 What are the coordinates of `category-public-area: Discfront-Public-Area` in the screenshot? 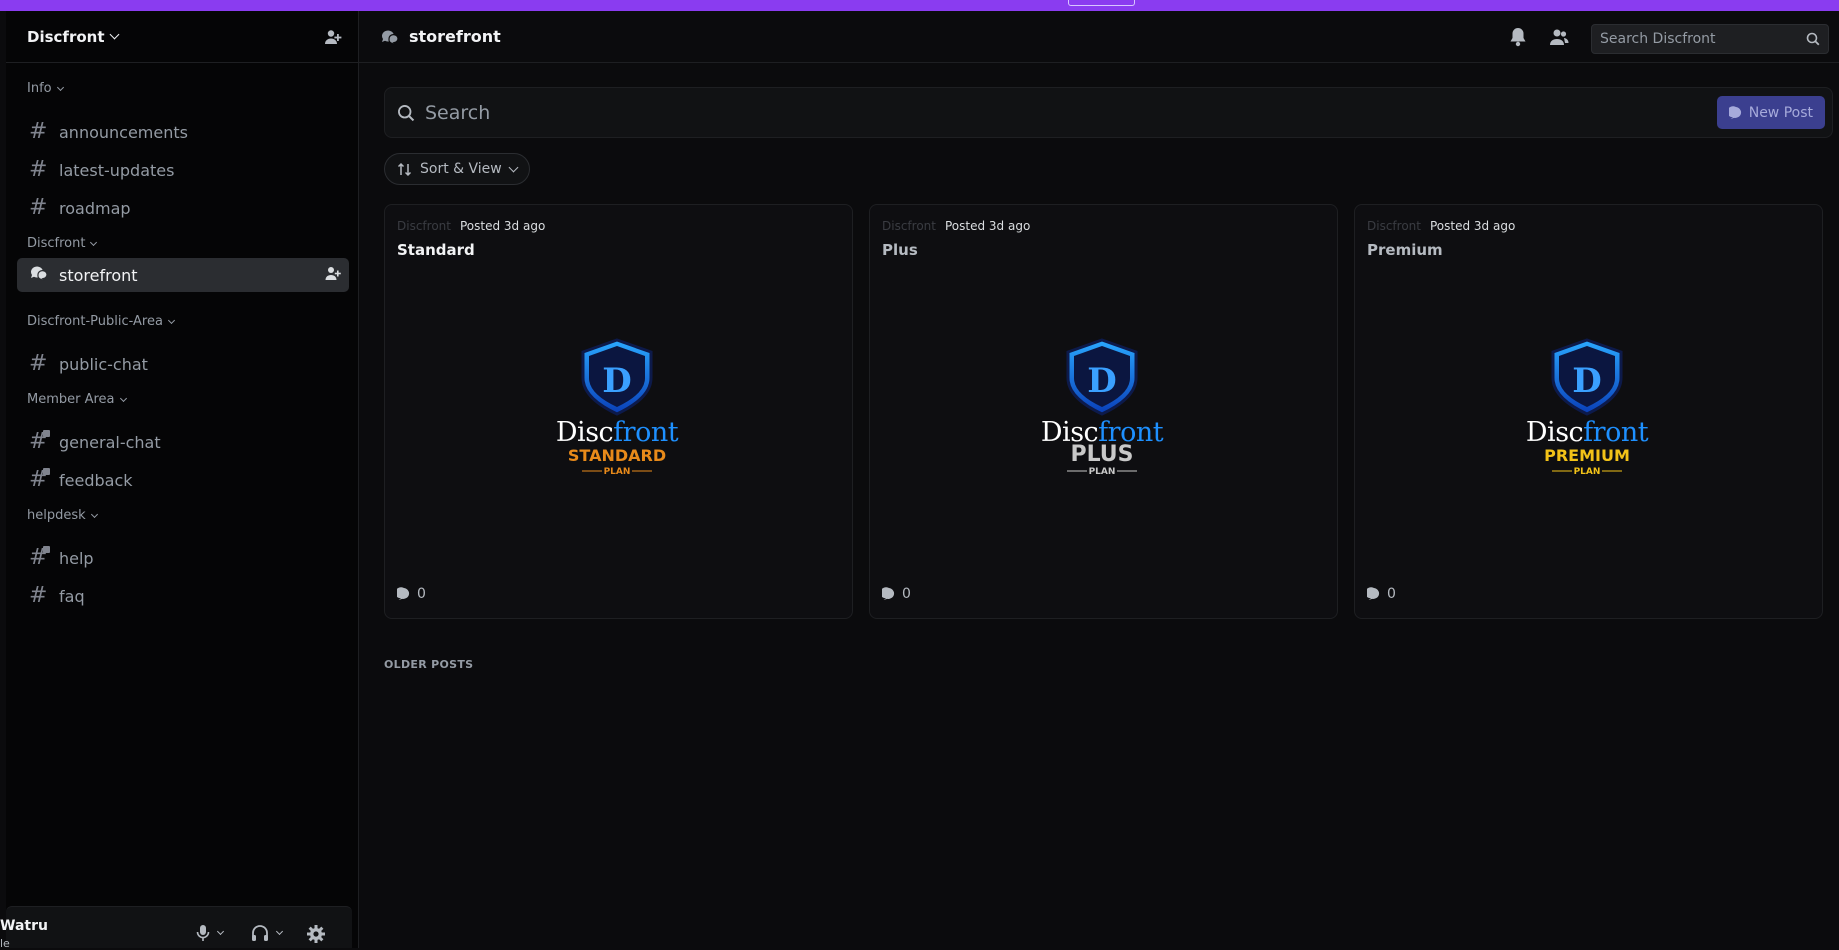 It's located at (101, 321).